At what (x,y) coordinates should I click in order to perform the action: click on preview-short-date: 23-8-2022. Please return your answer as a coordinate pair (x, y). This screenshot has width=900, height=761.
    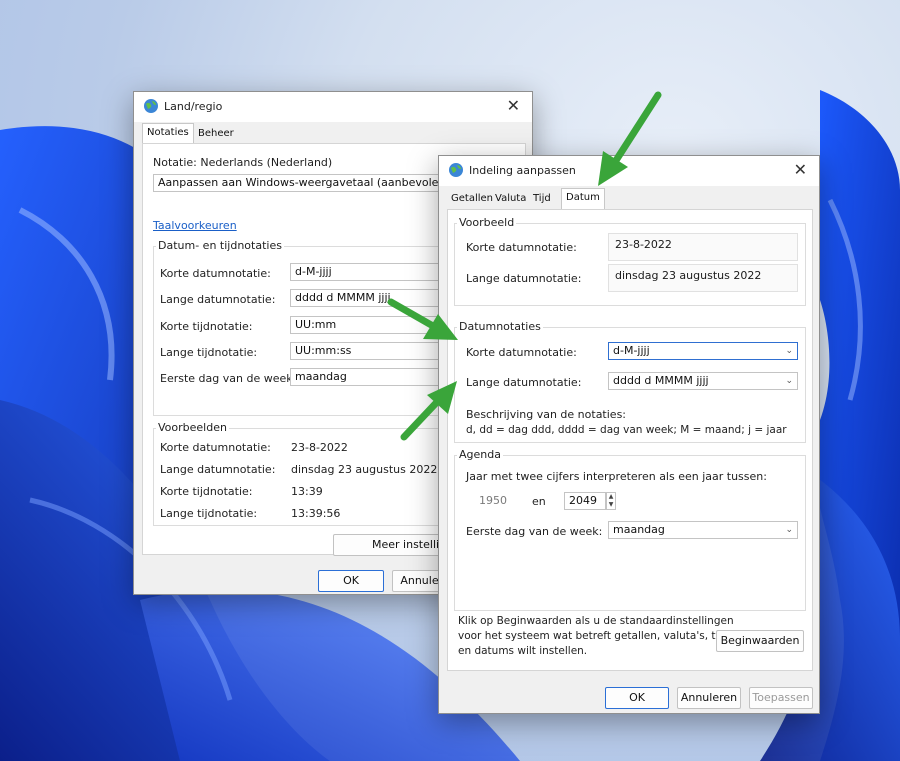
    Looking at the image, I should click on (703, 247).